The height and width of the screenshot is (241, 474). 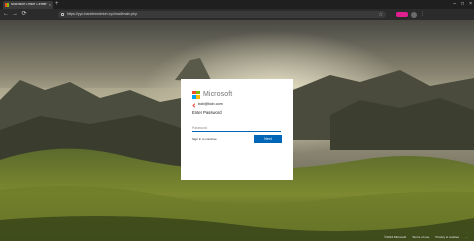 What do you see at coordinates (237, 4) in the screenshot?
I see `browser-tabbar: Microsoft Office Center × + – □ ×` at bounding box center [237, 4].